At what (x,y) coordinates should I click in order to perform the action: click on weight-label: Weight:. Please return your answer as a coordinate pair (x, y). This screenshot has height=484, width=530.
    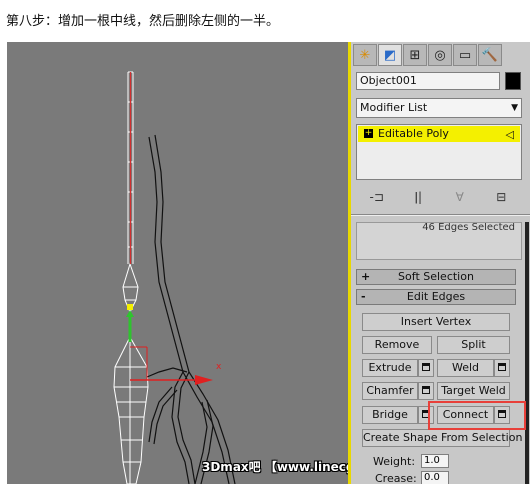
    Looking at the image, I should click on (394, 461).